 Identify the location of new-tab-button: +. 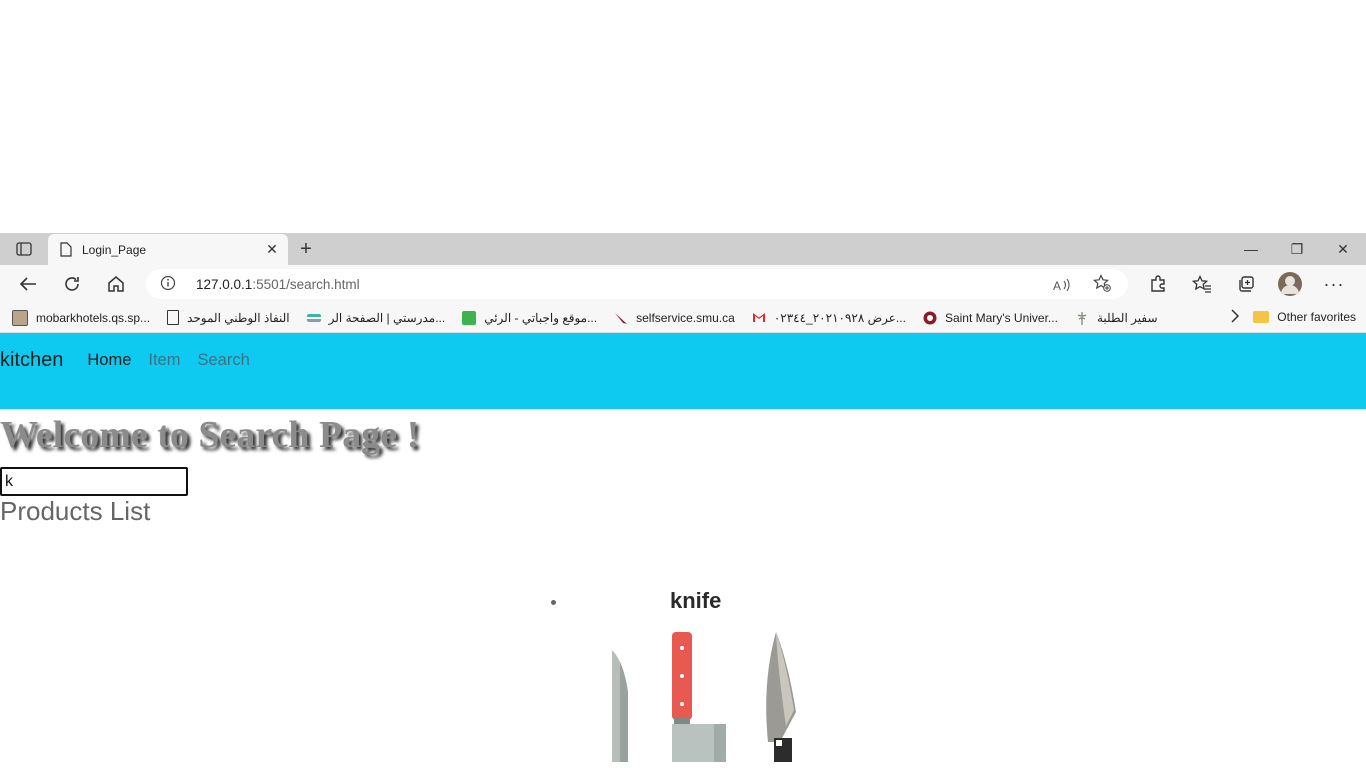
(306, 249).